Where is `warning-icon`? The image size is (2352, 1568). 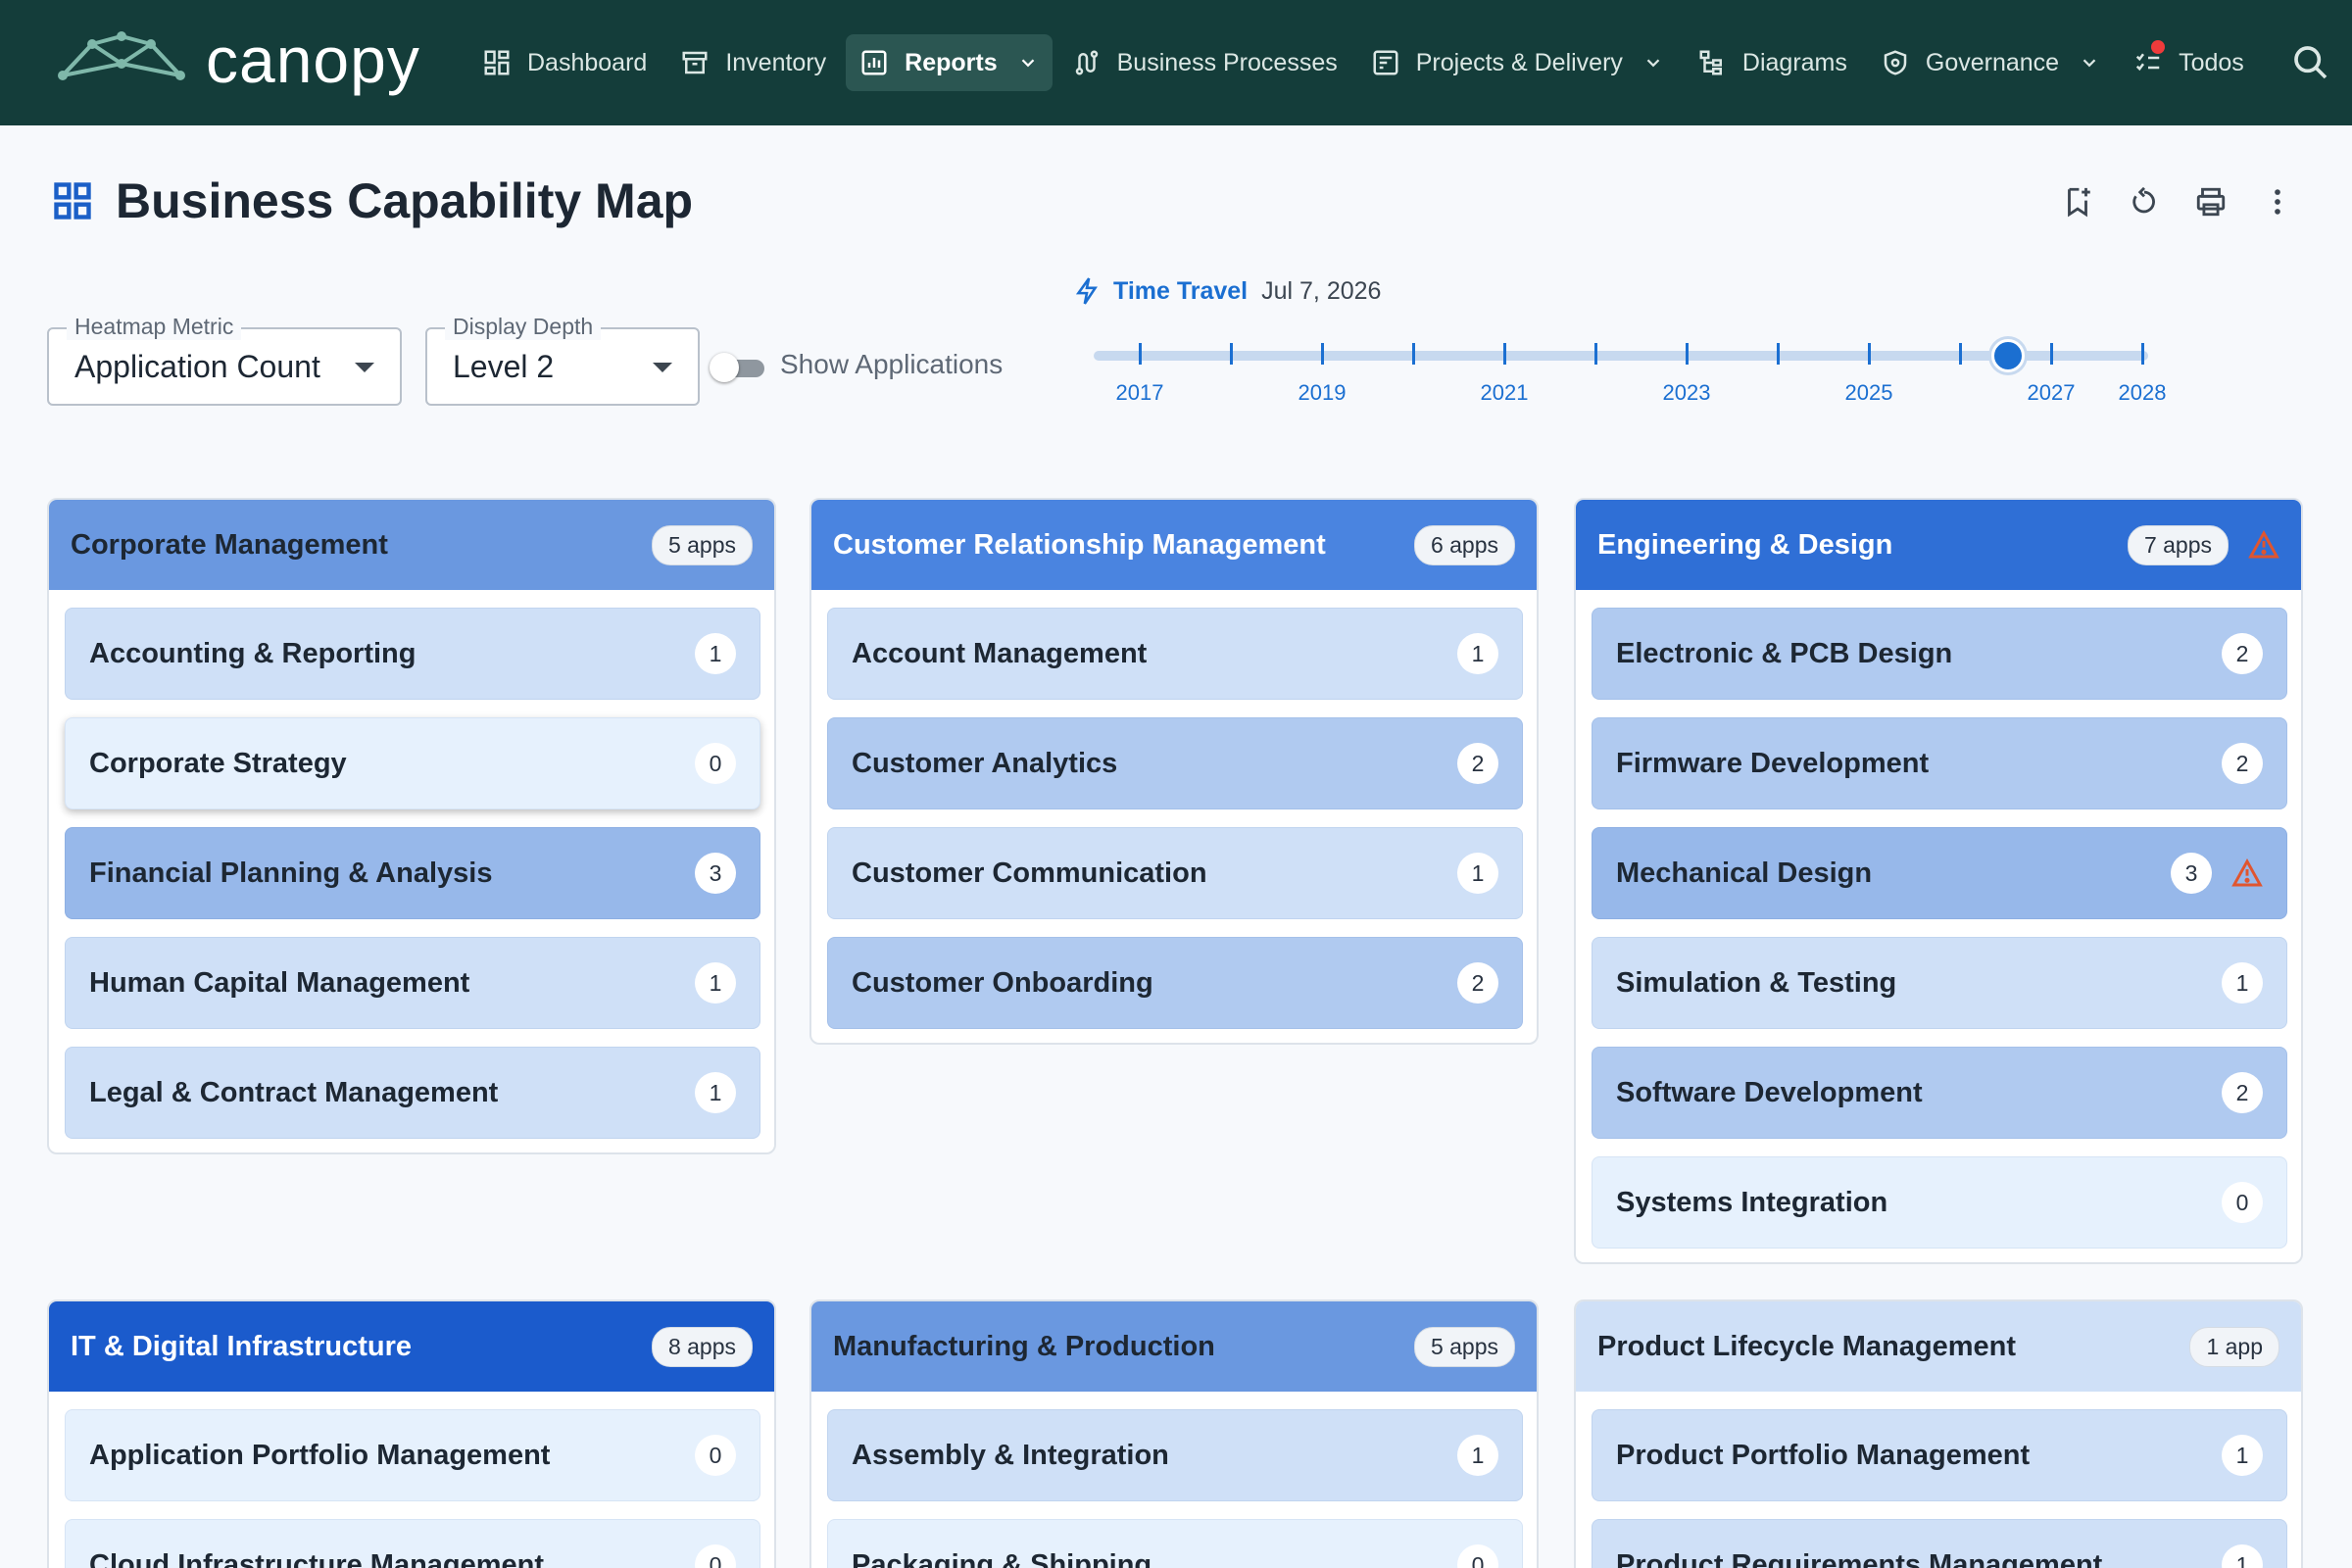
warning-icon is located at coordinates (2247, 873).